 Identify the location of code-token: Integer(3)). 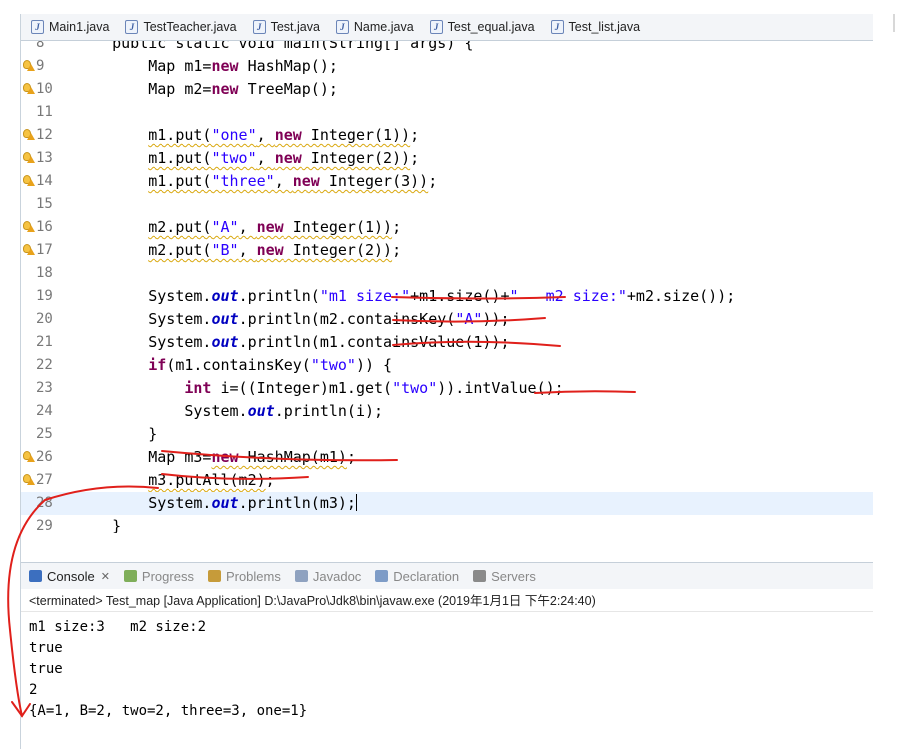
(374, 181).